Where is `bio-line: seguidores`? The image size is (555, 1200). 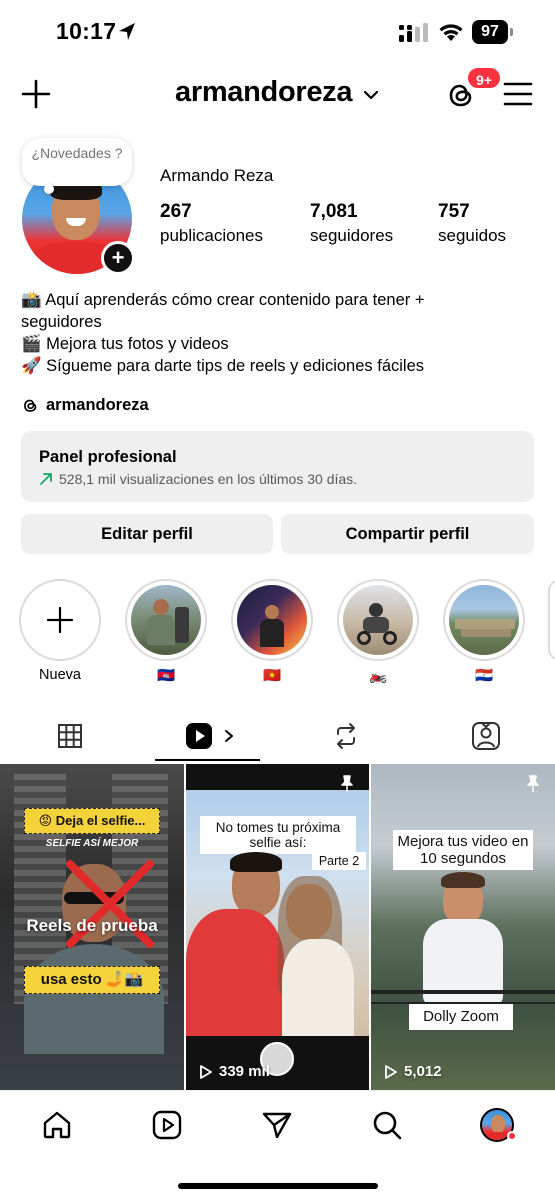
bio-line: seguidores is located at coordinates (61, 322).